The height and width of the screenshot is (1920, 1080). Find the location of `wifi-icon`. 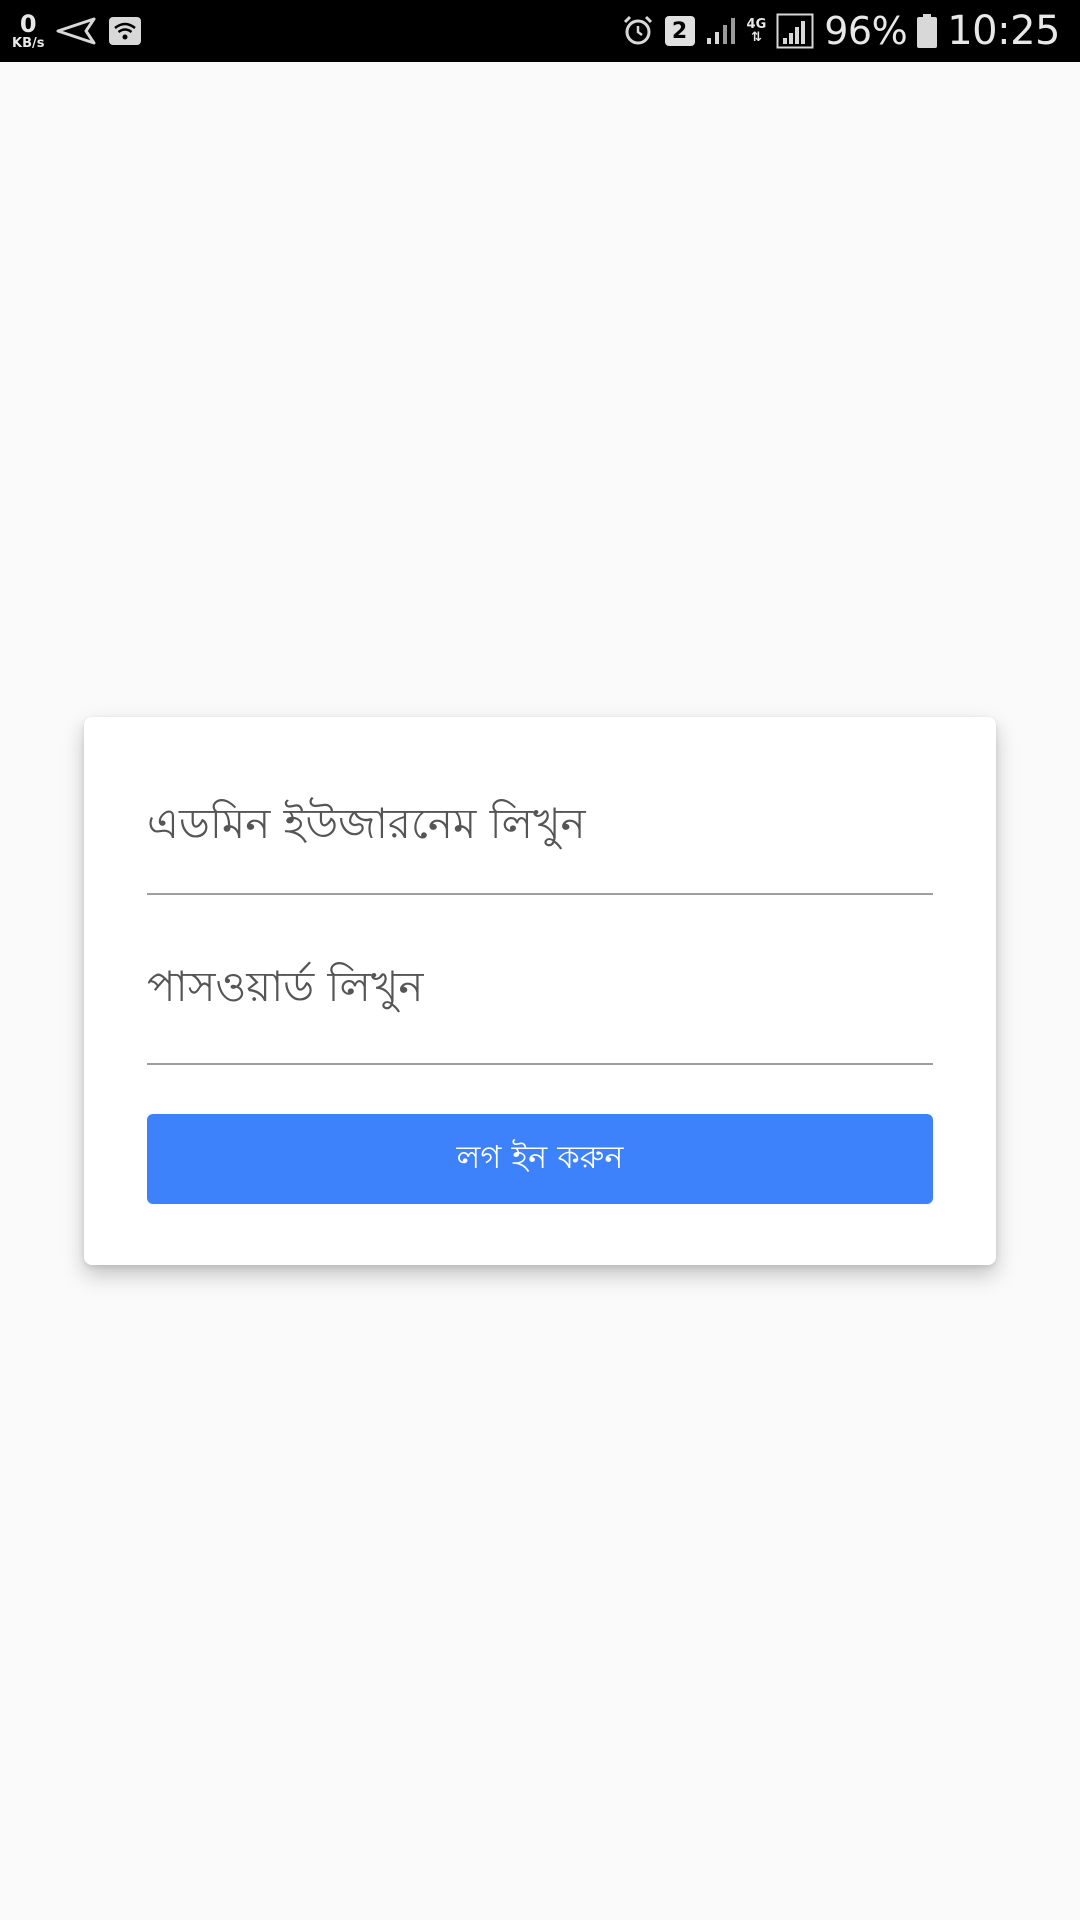

wifi-icon is located at coordinates (125, 31).